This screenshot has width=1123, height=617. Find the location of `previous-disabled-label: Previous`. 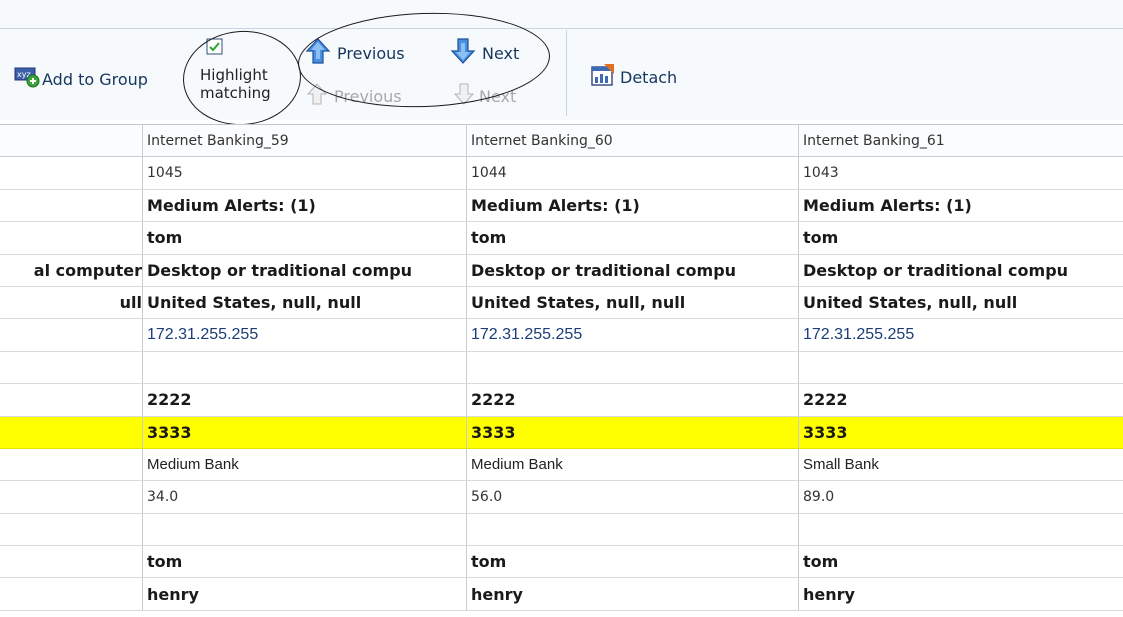

previous-disabled-label: Previous is located at coordinates (368, 96).